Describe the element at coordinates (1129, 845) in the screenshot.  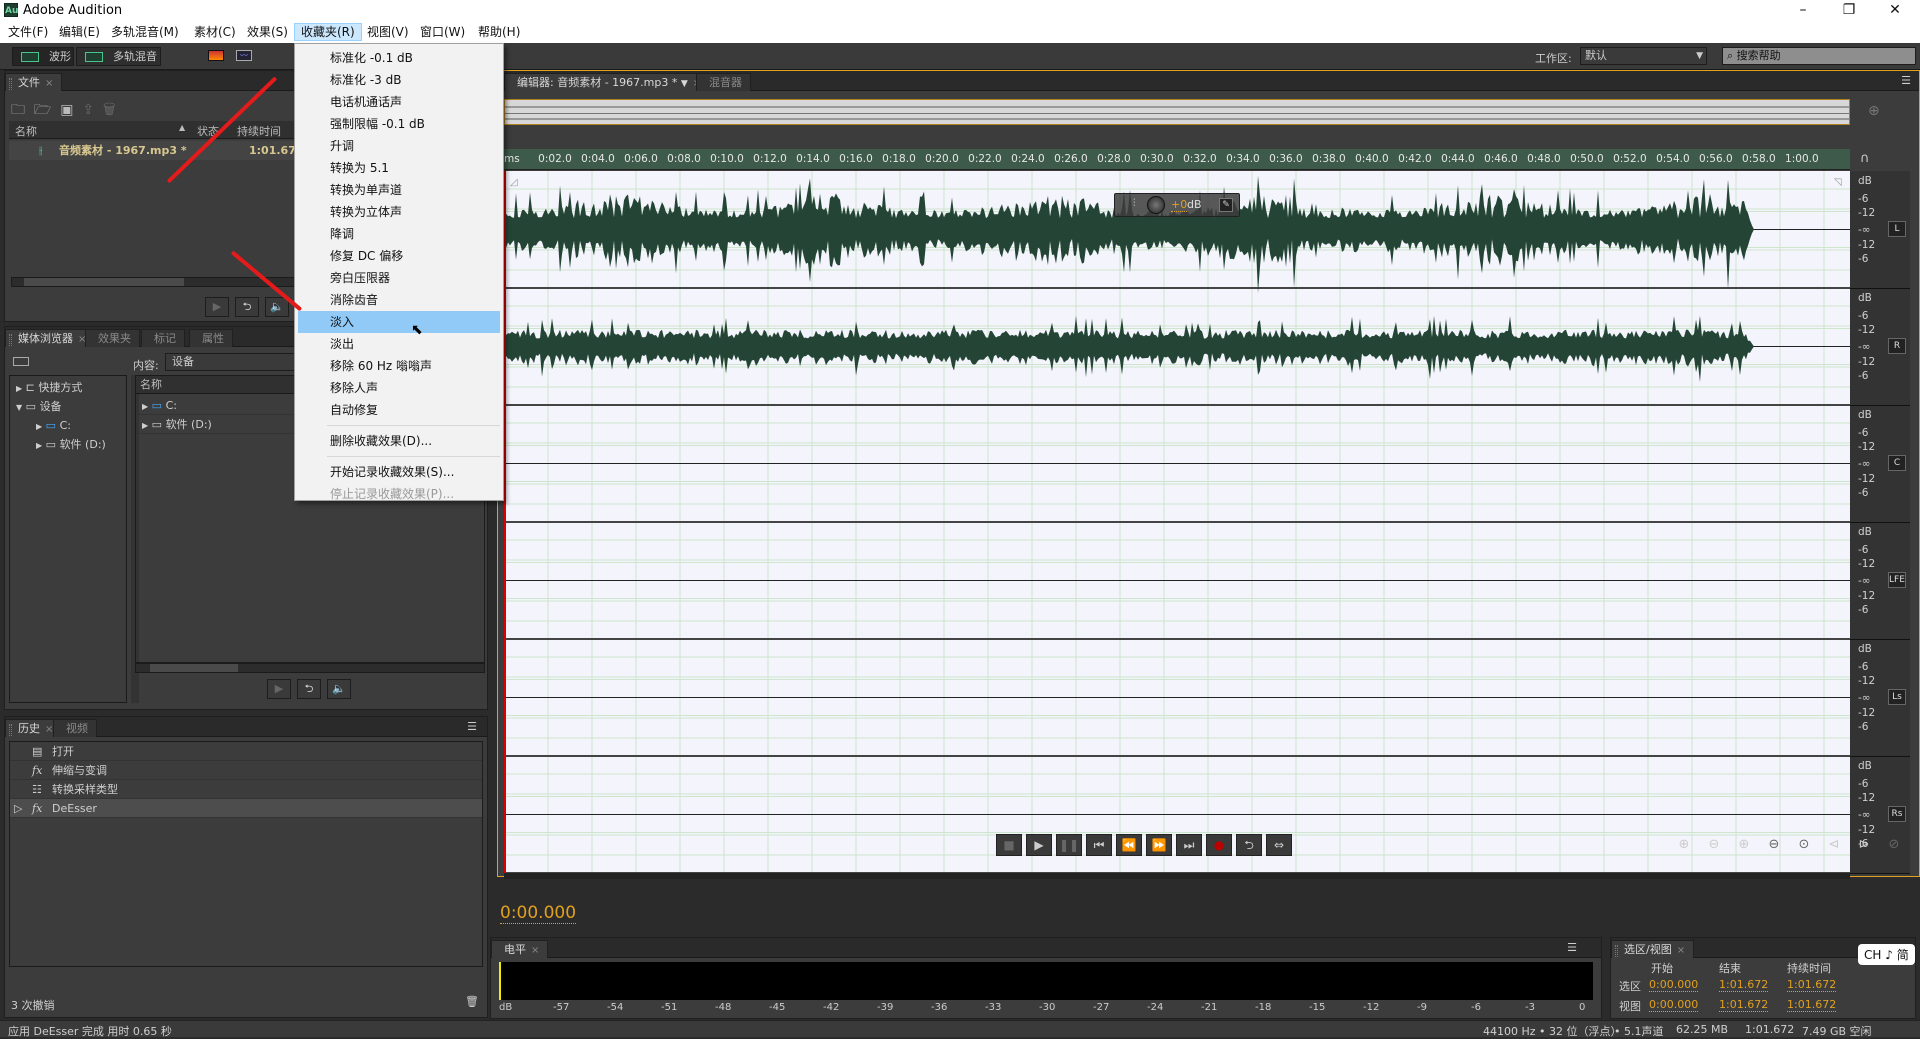
I see `rewind-button: ⏪` at that location.